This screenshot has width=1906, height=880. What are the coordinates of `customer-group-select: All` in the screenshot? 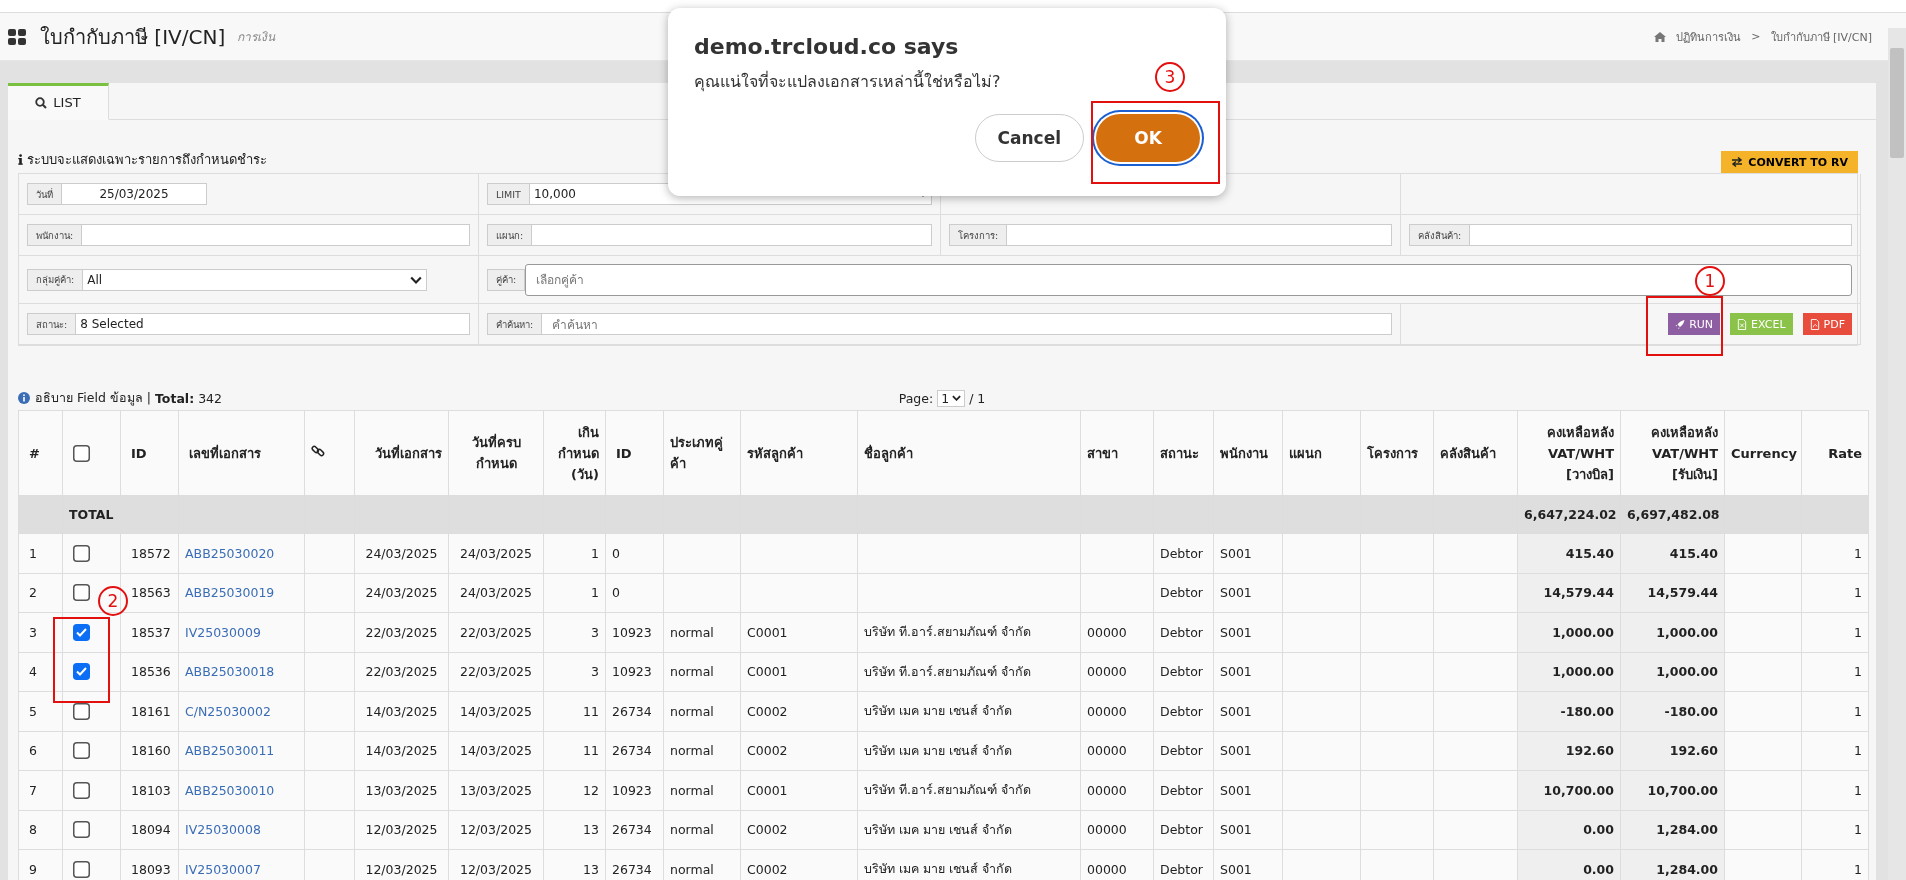 It's located at (255, 279).